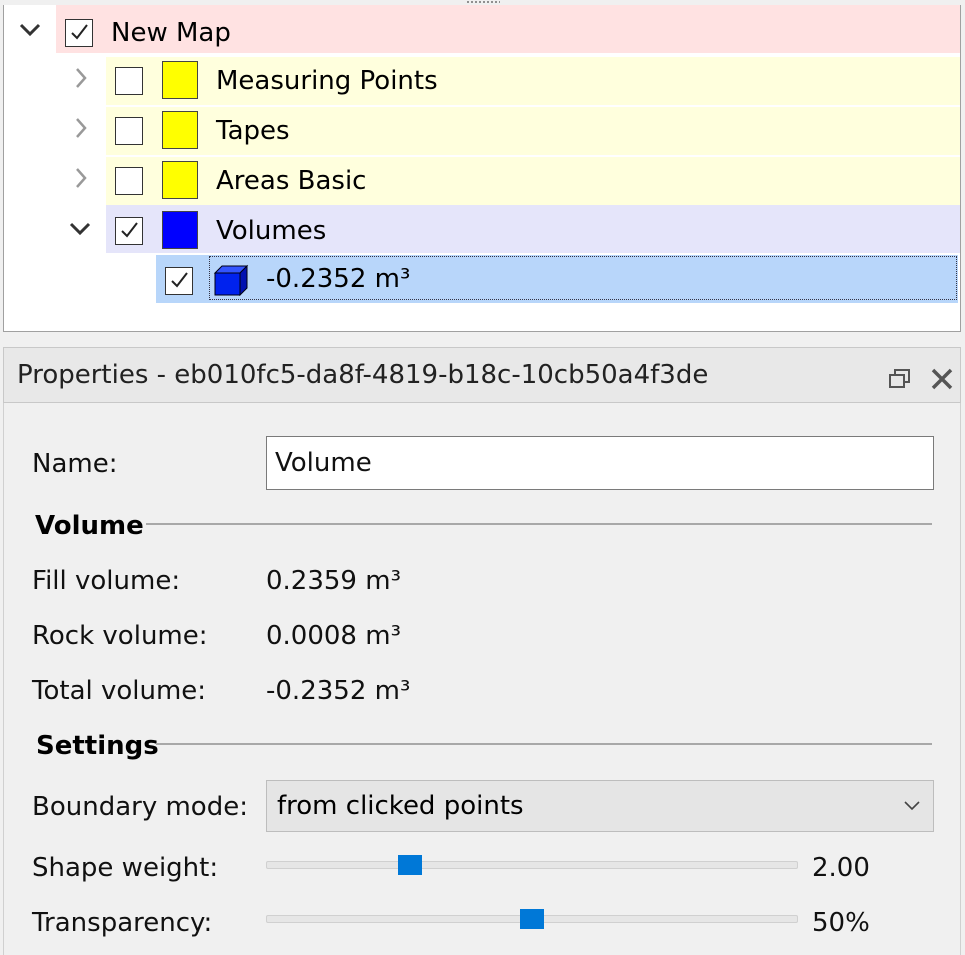 This screenshot has width=965, height=955. What do you see at coordinates (129, 81) in the screenshot?
I see `measuring-points-checkbox` at bounding box center [129, 81].